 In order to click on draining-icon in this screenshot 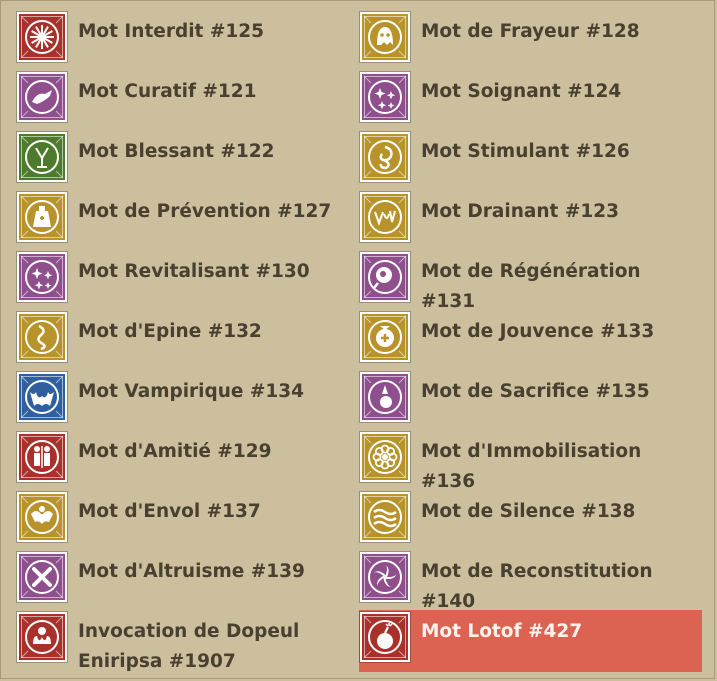, I will do `click(385, 217)`.